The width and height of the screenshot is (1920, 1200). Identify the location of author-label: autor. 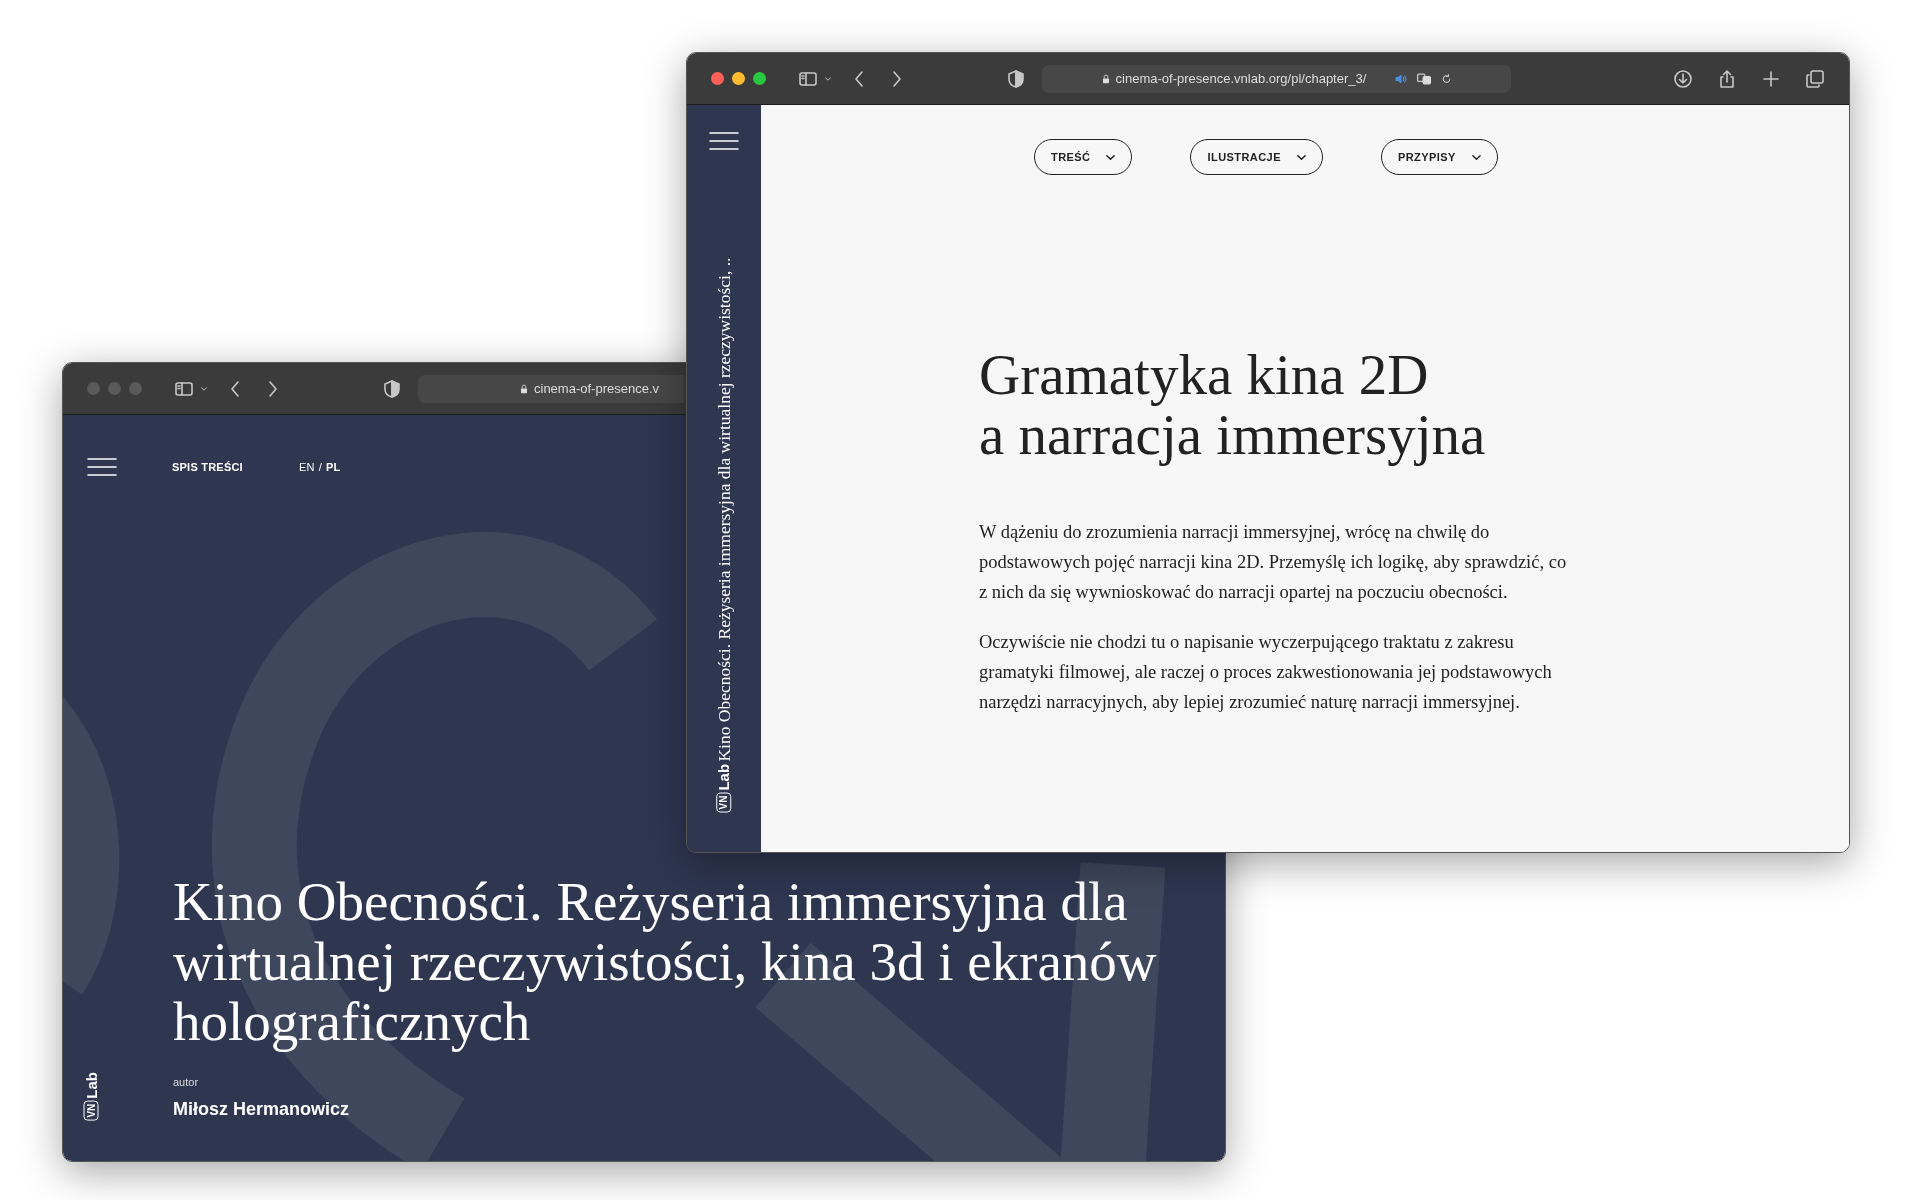
(186, 1082).